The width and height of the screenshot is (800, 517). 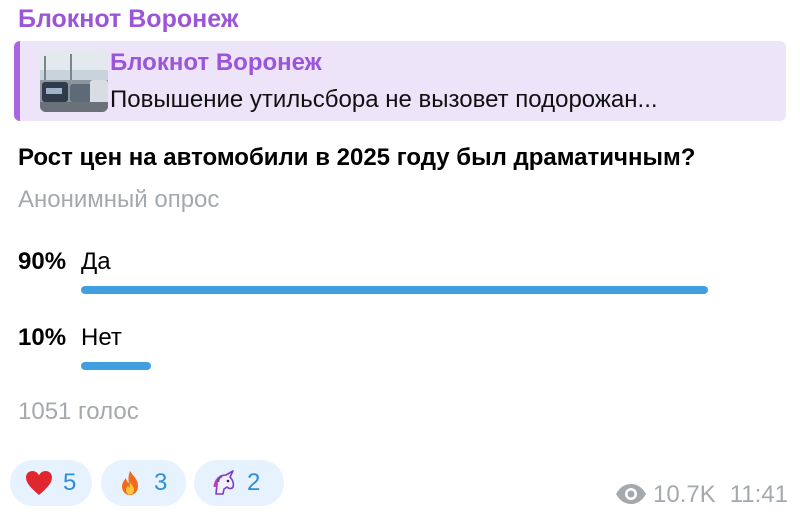 What do you see at coordinates (403, 354) in the screenshot?
I see `poll-option-no: 10% Нет` at bounding box center [403, 354].